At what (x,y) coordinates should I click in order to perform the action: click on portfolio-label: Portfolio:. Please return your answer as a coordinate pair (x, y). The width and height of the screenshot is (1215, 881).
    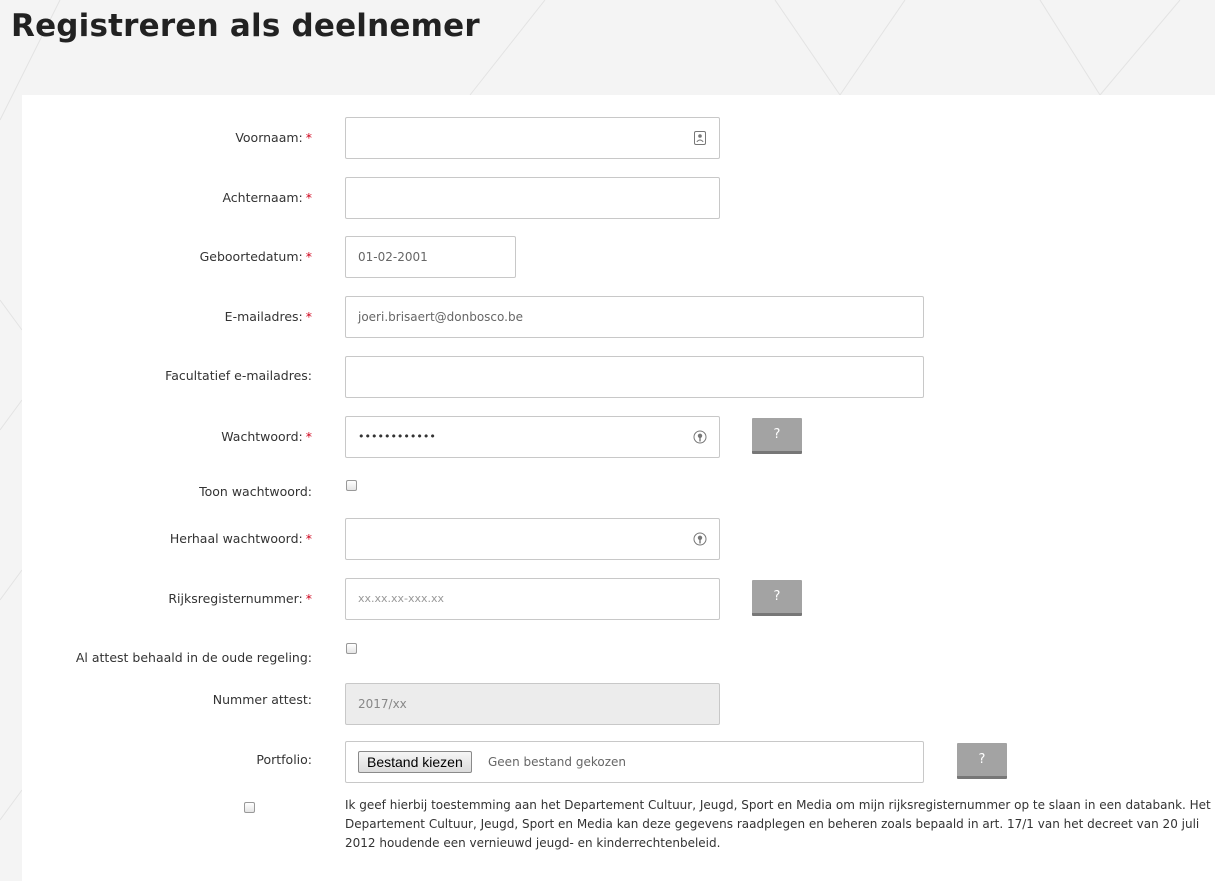
    Looking at the image, I should click on (284, 759).